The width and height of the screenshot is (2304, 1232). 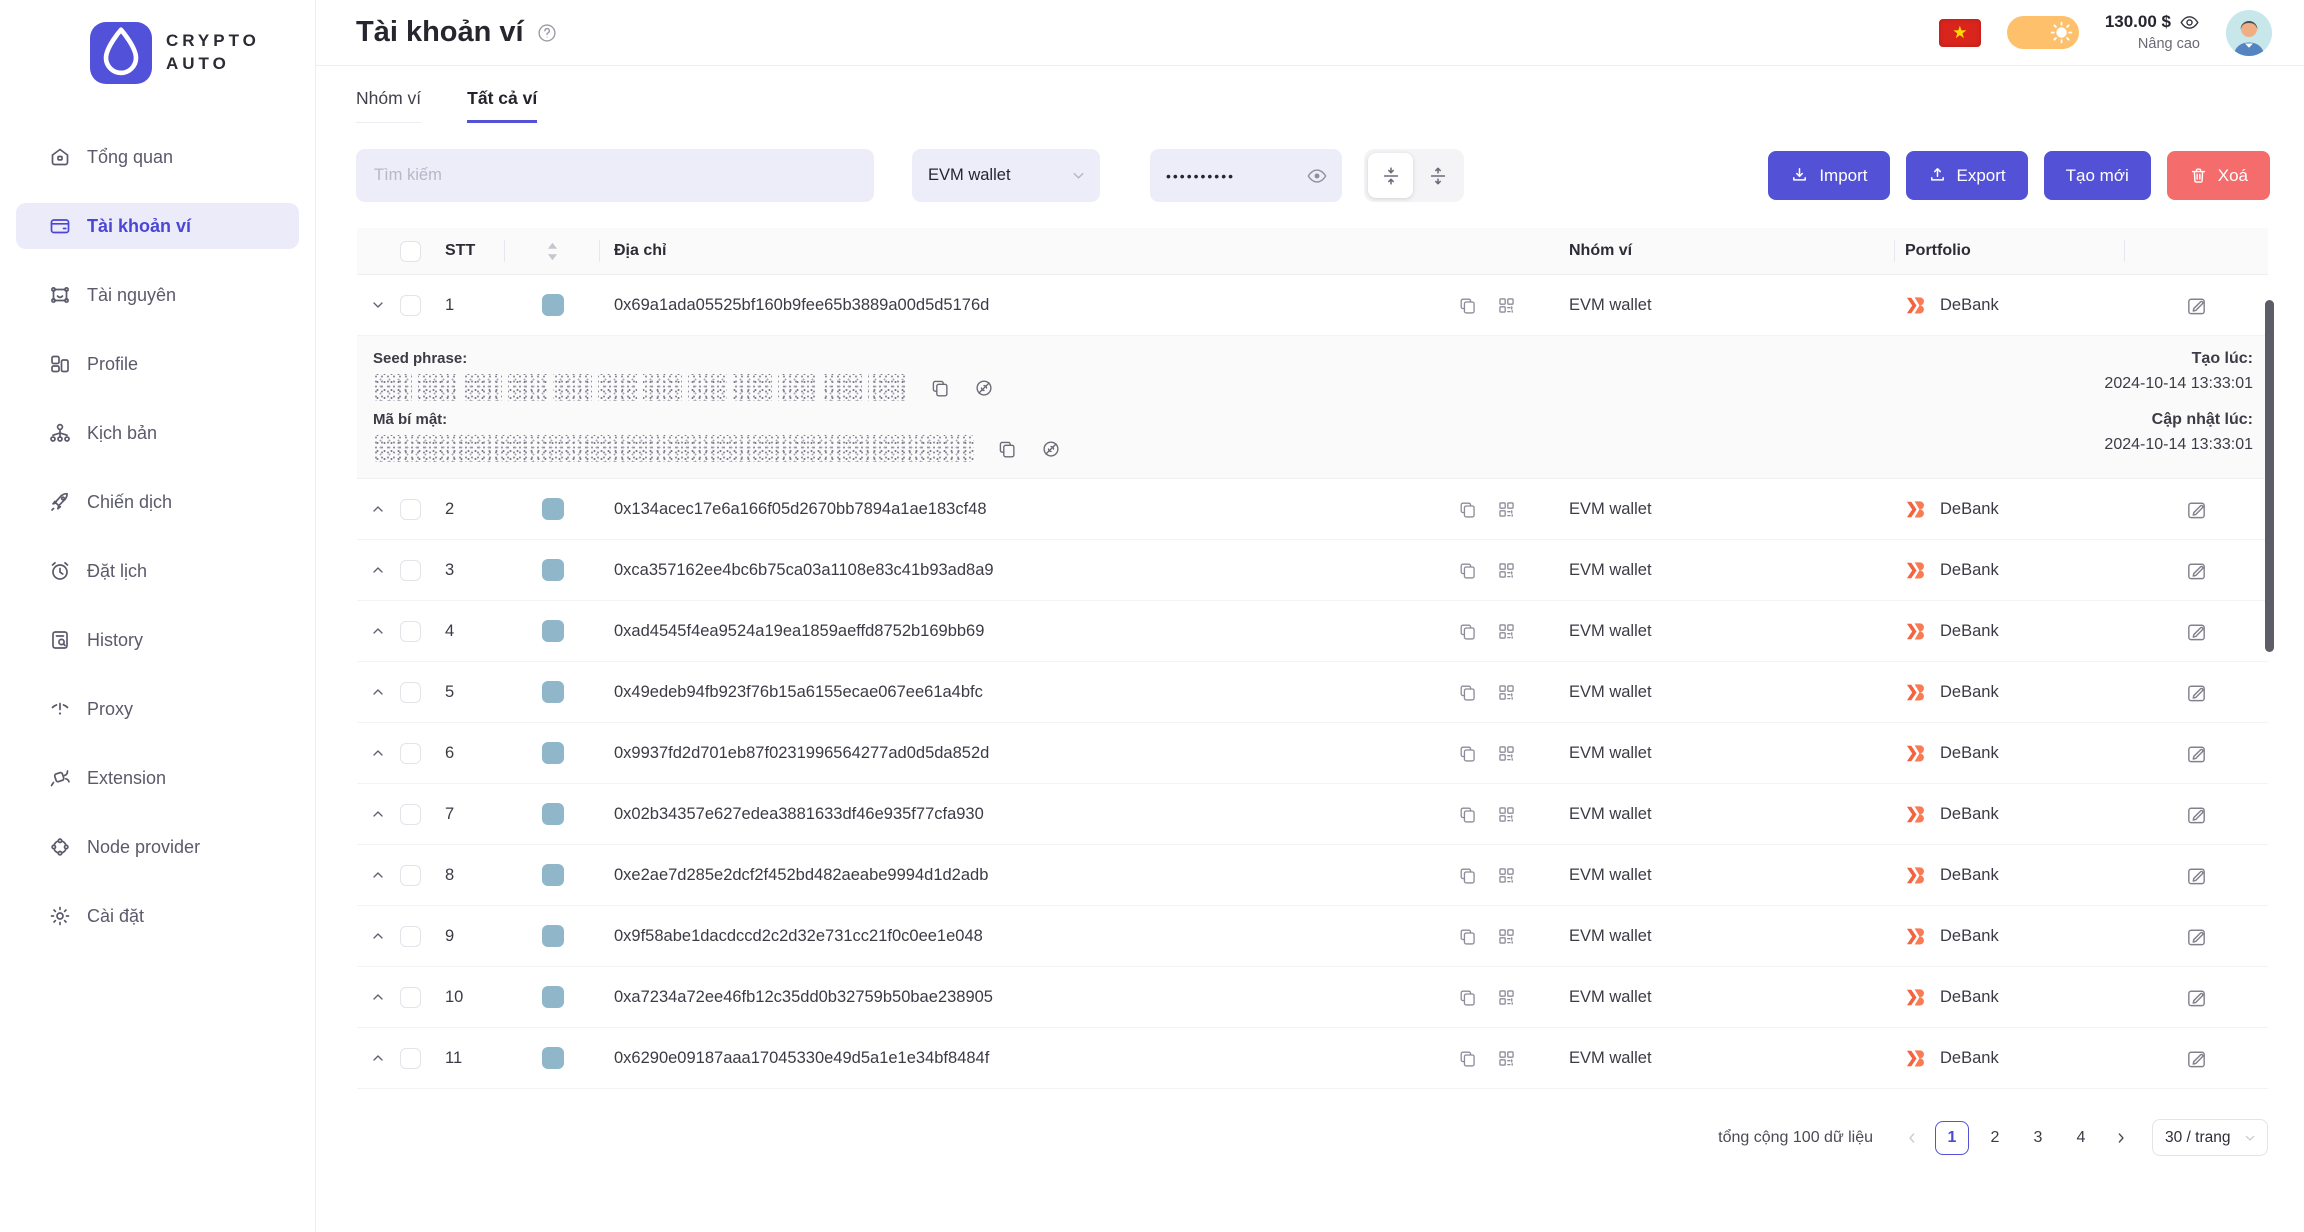 I want to click on page-button-1: 1, so click(x=1952, y=1137).